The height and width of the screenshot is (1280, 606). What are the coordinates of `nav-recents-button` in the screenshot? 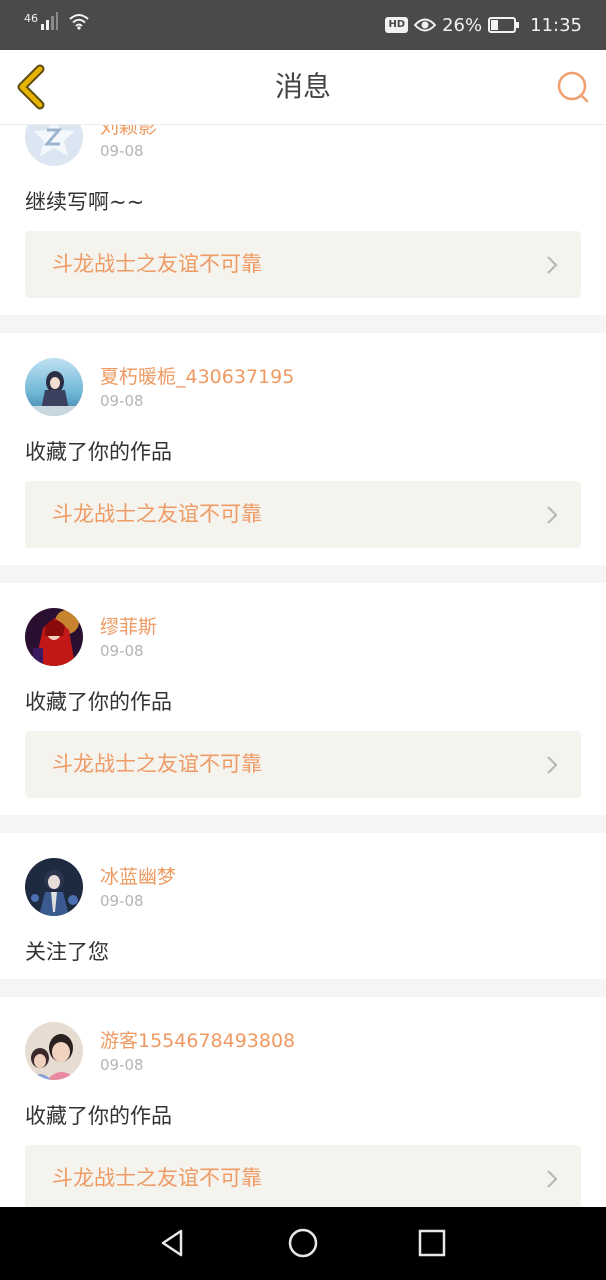 It's located at (432, 1243).